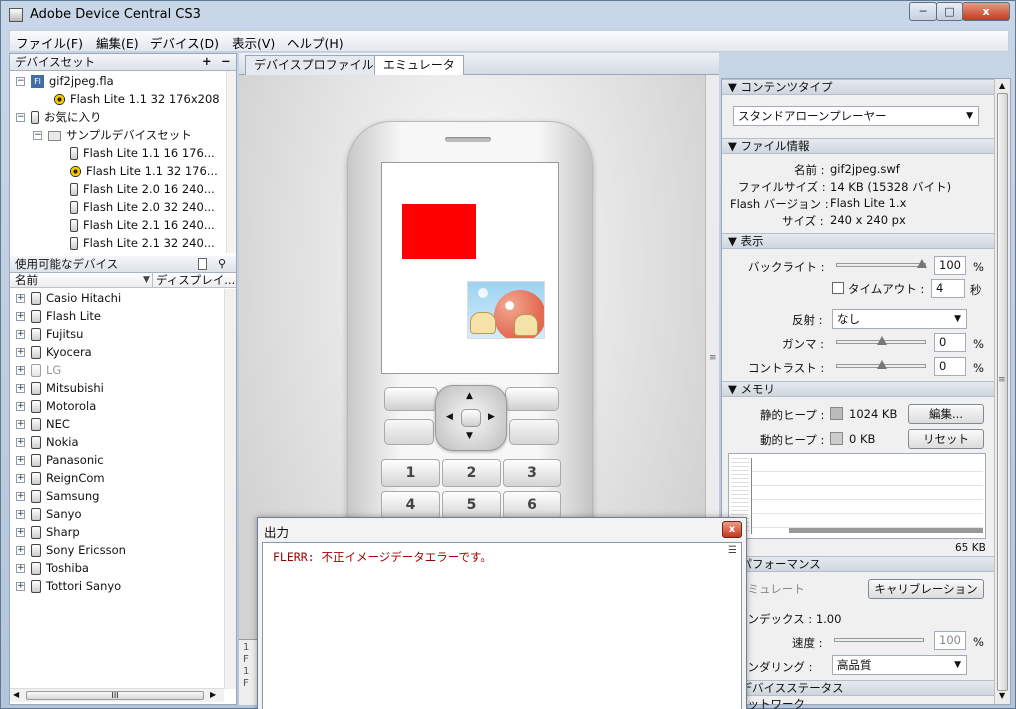 Image resolution: width=1016 pixels, height=709 pixels. Describe the element at coordinates (881, 364) in the screenshot. I see `contrast-slider` at that location.